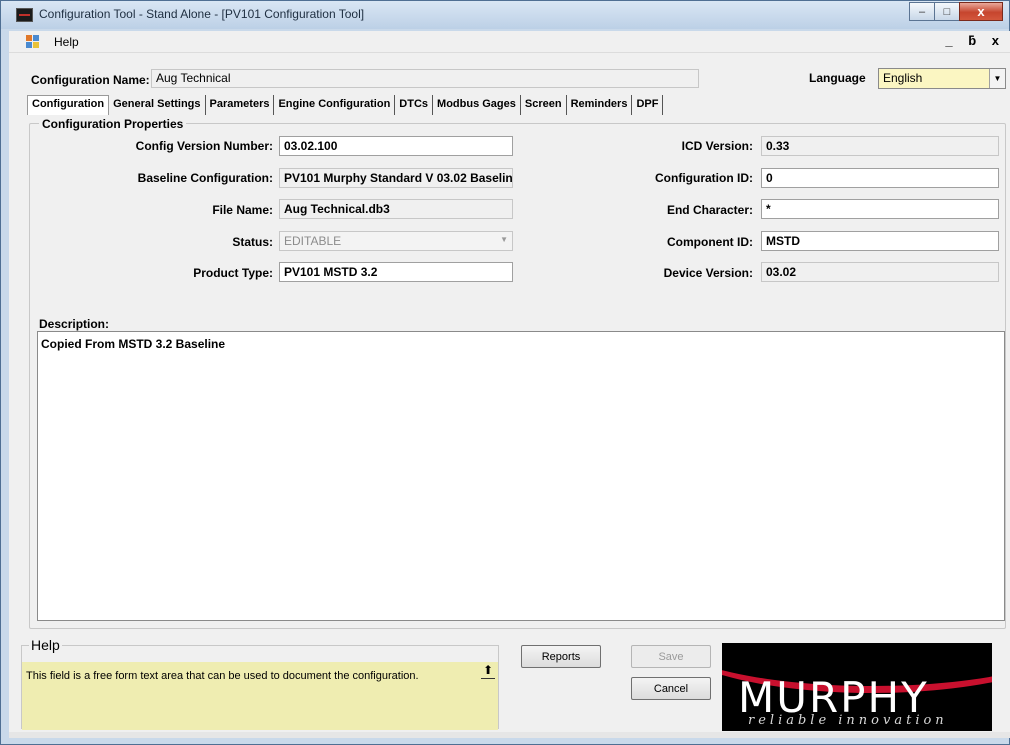 The height and width of the screenshot is (745, 1010). Describe the element at coordinates (709, 210) in the screenshot. I see `end-character-label: End Character:` at that location.